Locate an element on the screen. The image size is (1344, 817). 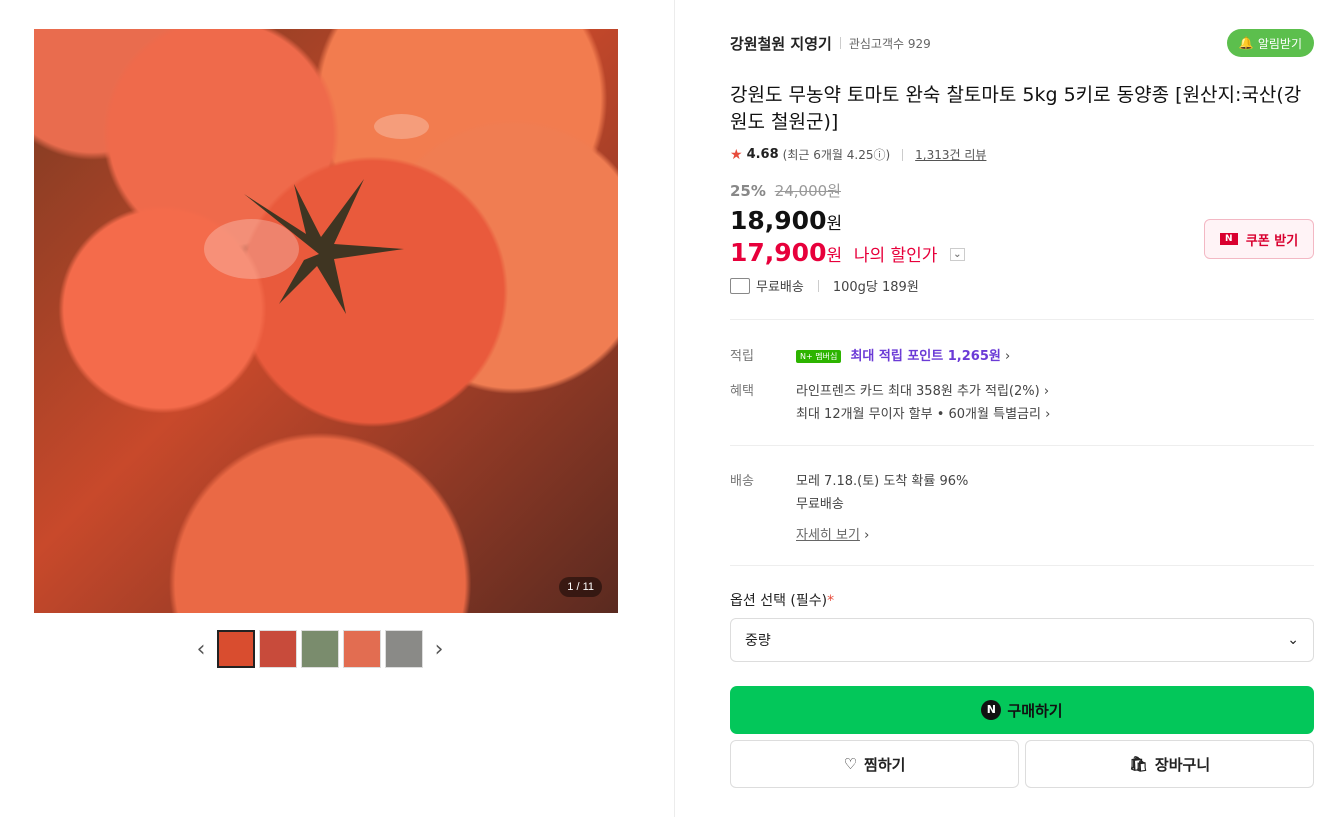
buy-label: 구매하기 is located at coordinates (1035, 710).